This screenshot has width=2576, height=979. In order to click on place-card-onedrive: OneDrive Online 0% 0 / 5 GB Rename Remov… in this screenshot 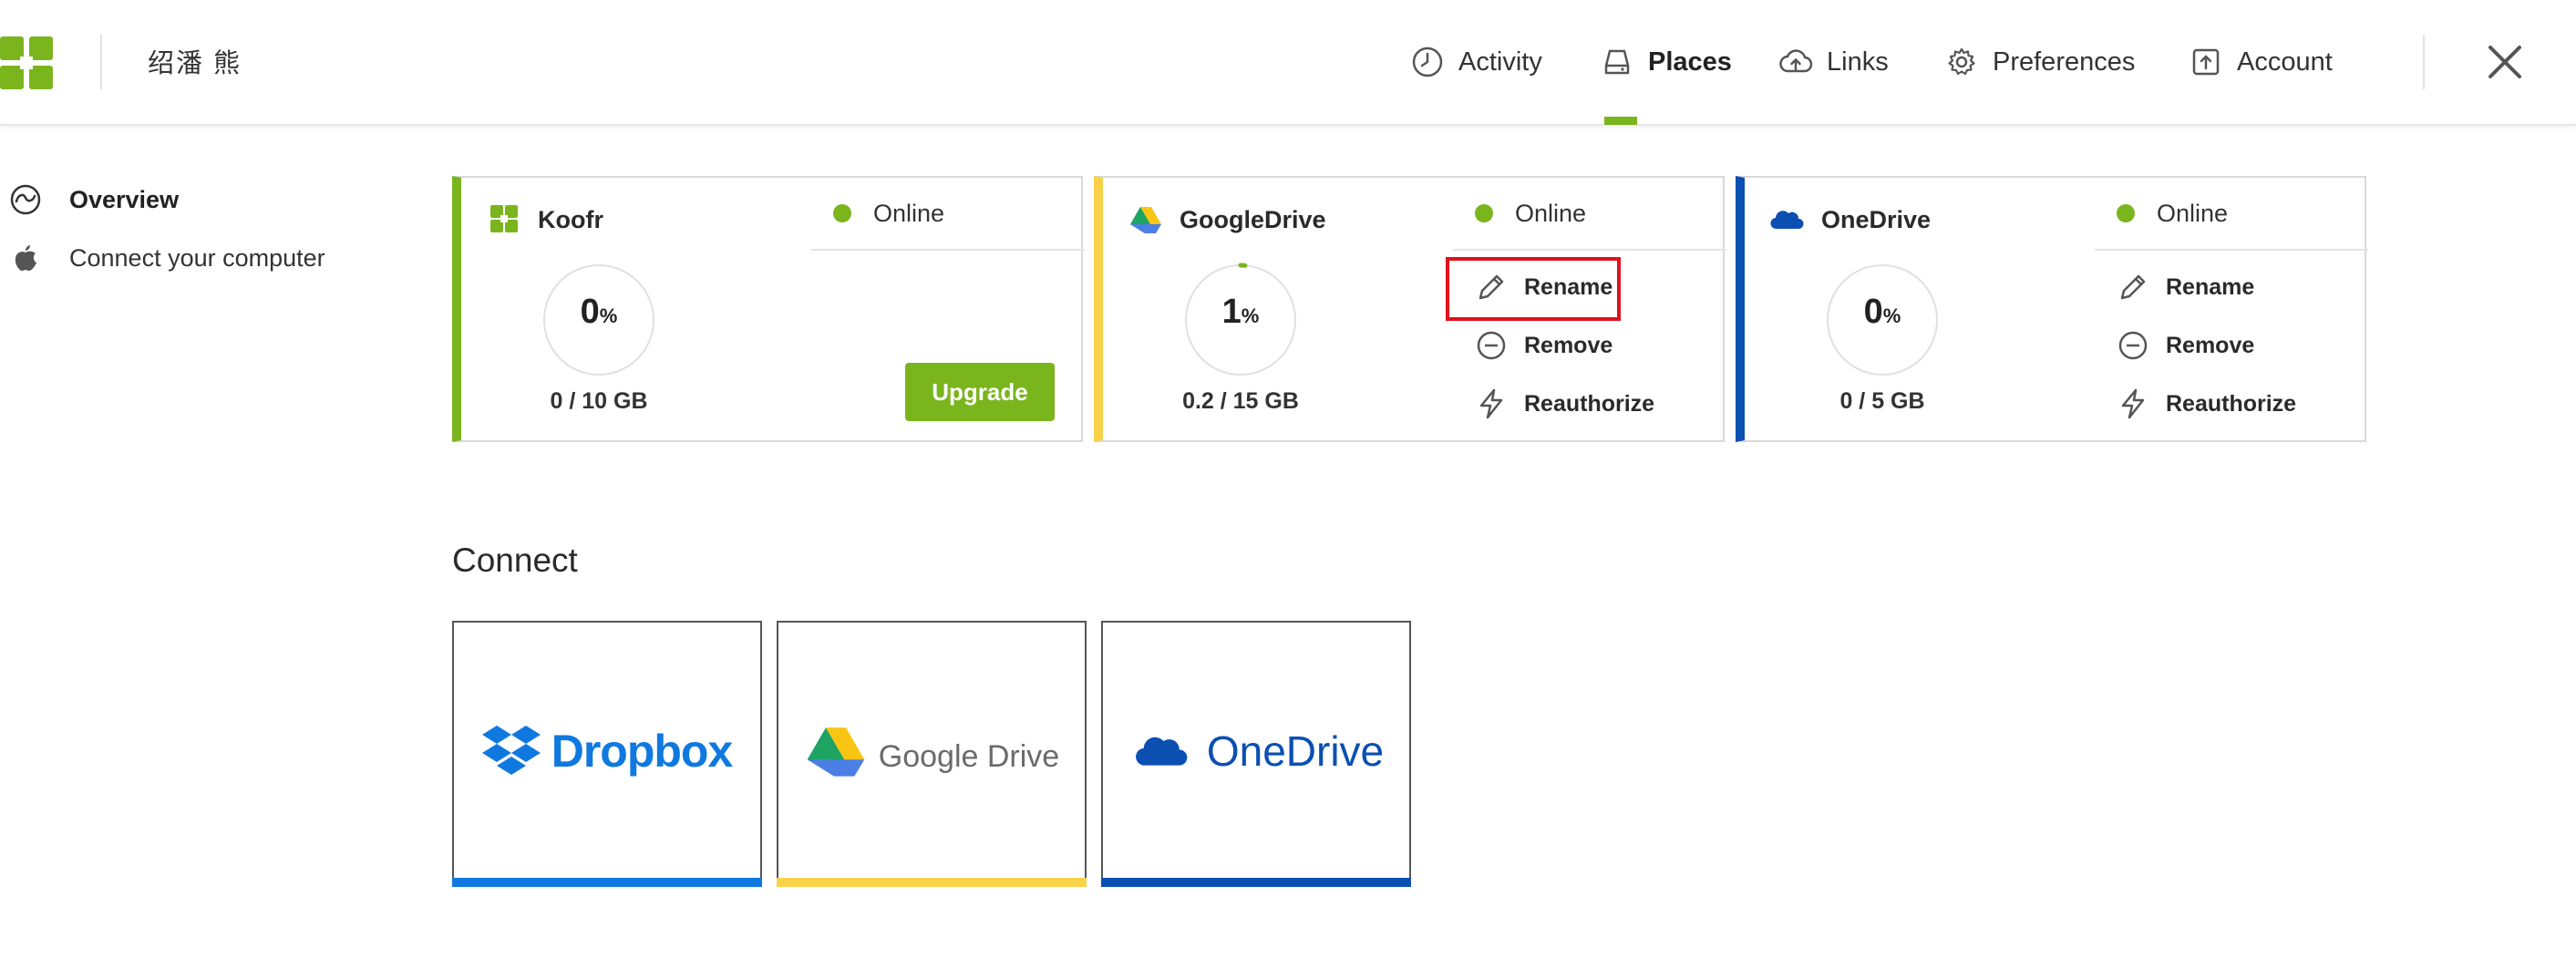, I will do `click(2052, 309)`.